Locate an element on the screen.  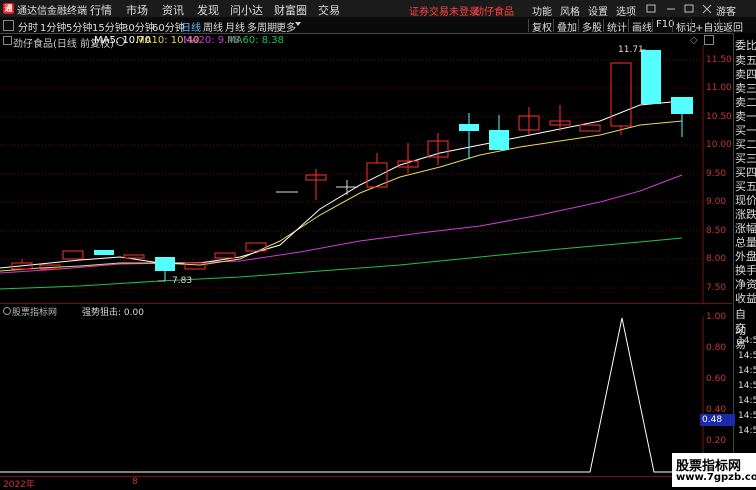
menu-wealth: 财富圈 is located at coordinates (290, 10).